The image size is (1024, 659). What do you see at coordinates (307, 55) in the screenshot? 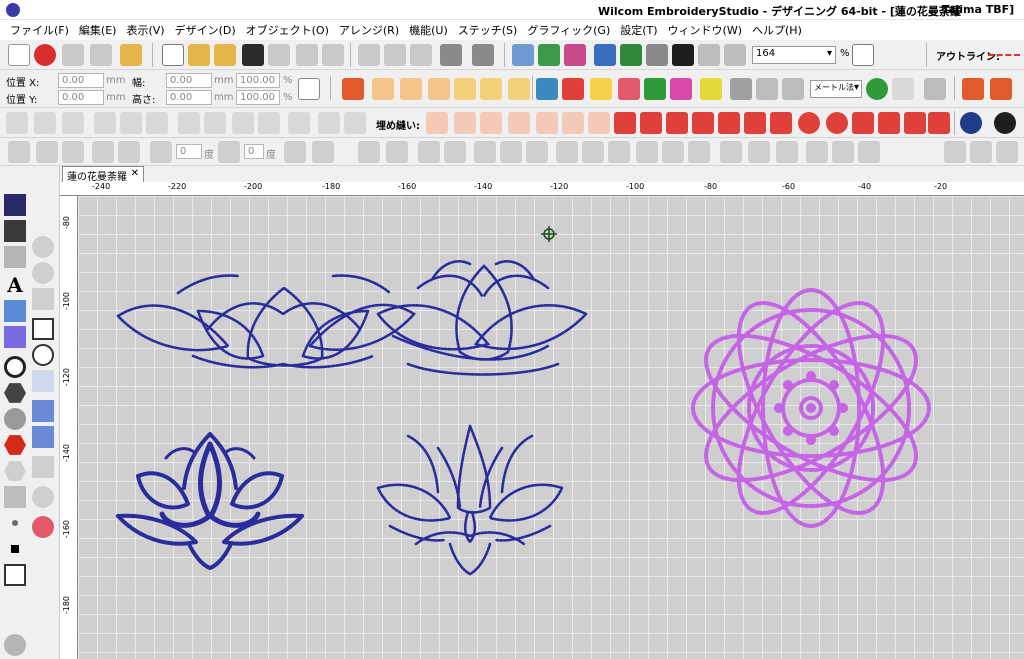
I see `print-icon` at bounding box center [307, 55].